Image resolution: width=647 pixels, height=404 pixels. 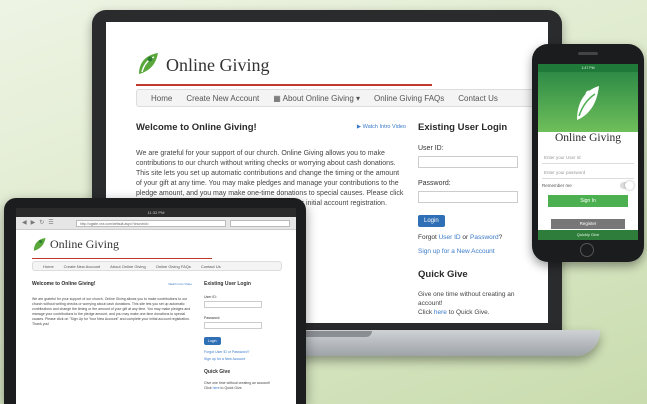 I want to click on phone-speaker, so click(x=588, y=53).